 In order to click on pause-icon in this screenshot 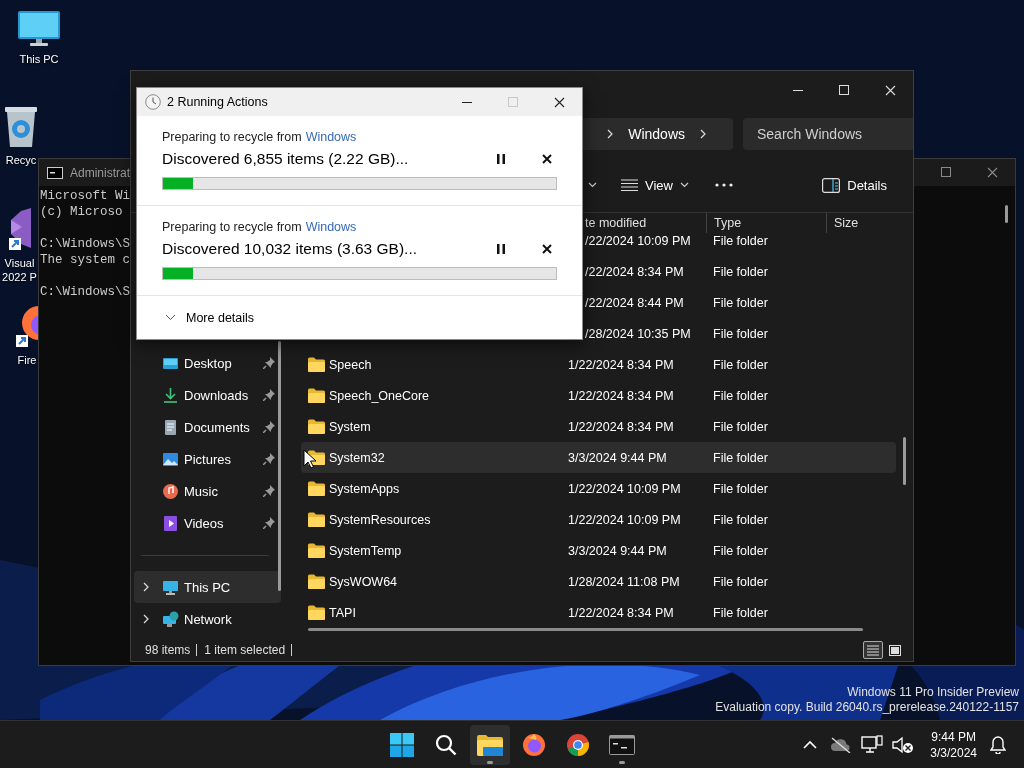, I will do `click(501, 249)`.